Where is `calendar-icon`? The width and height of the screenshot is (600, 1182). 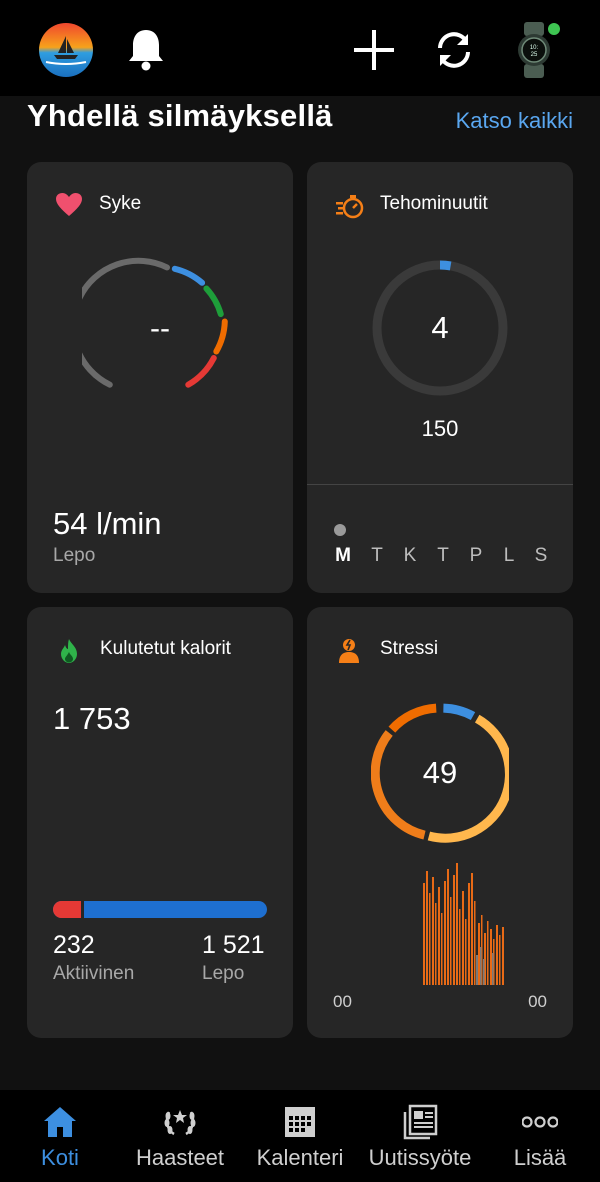
calendar-icon is located at coordinates (300, 1122).